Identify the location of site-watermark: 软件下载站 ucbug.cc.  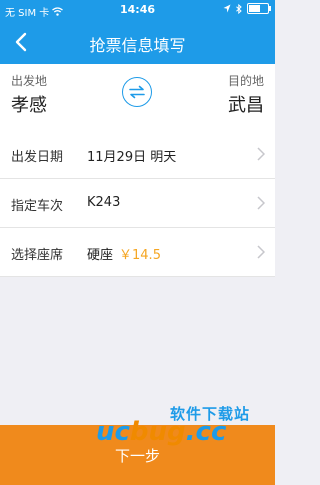
(183, 428).